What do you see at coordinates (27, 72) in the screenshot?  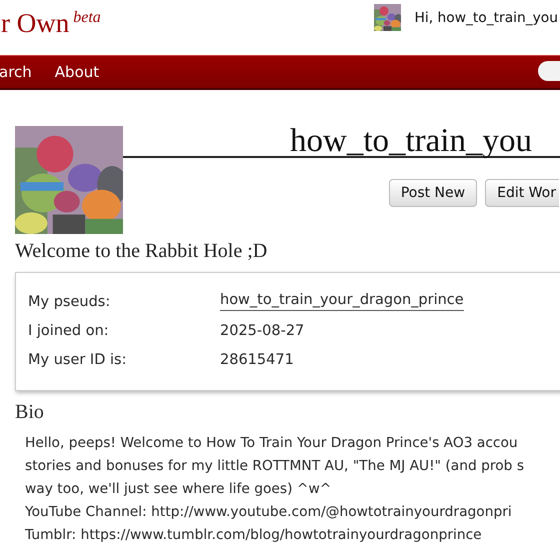 I see `nav-link: arch` at bounding box center [27, 72].